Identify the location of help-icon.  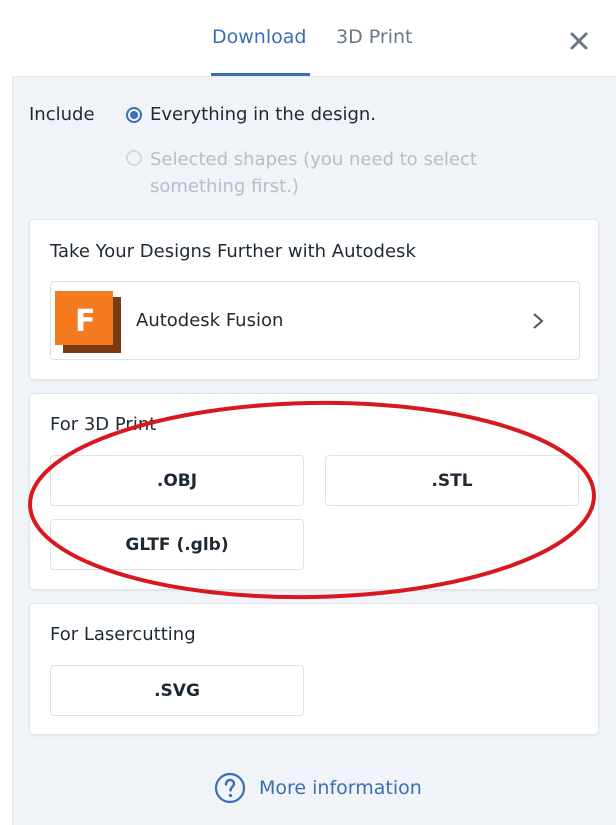
(230, 788).